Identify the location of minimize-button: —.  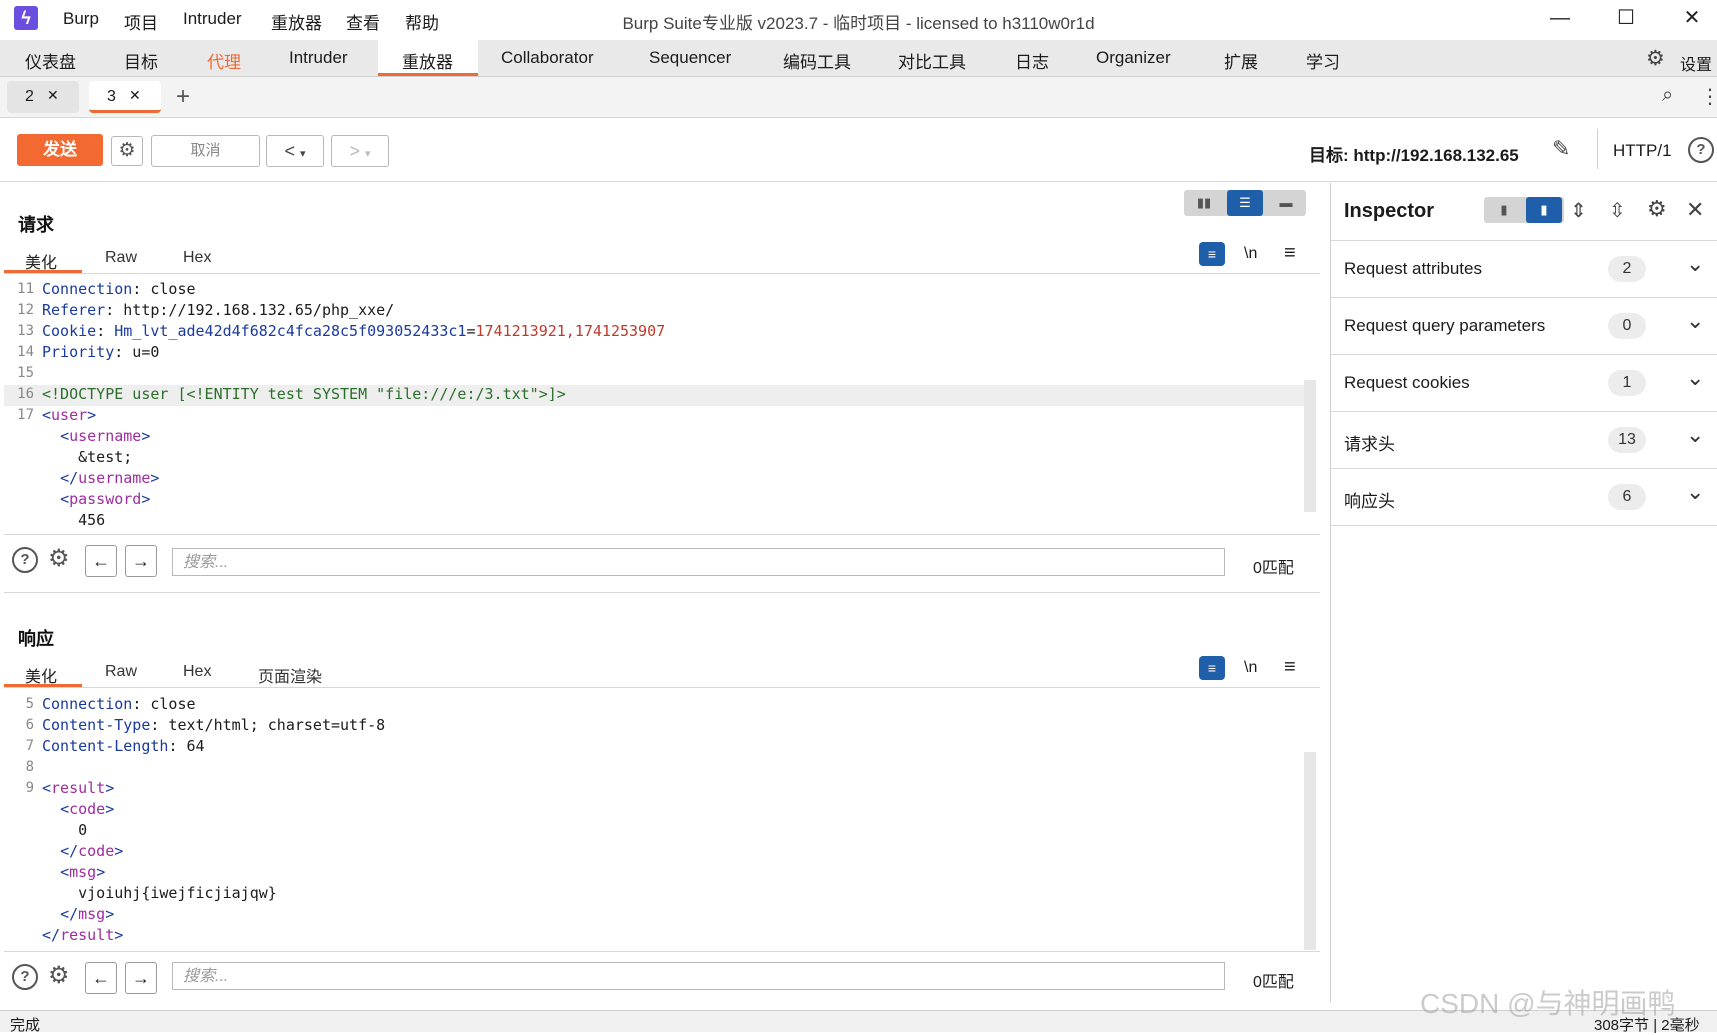
(1560, 18).